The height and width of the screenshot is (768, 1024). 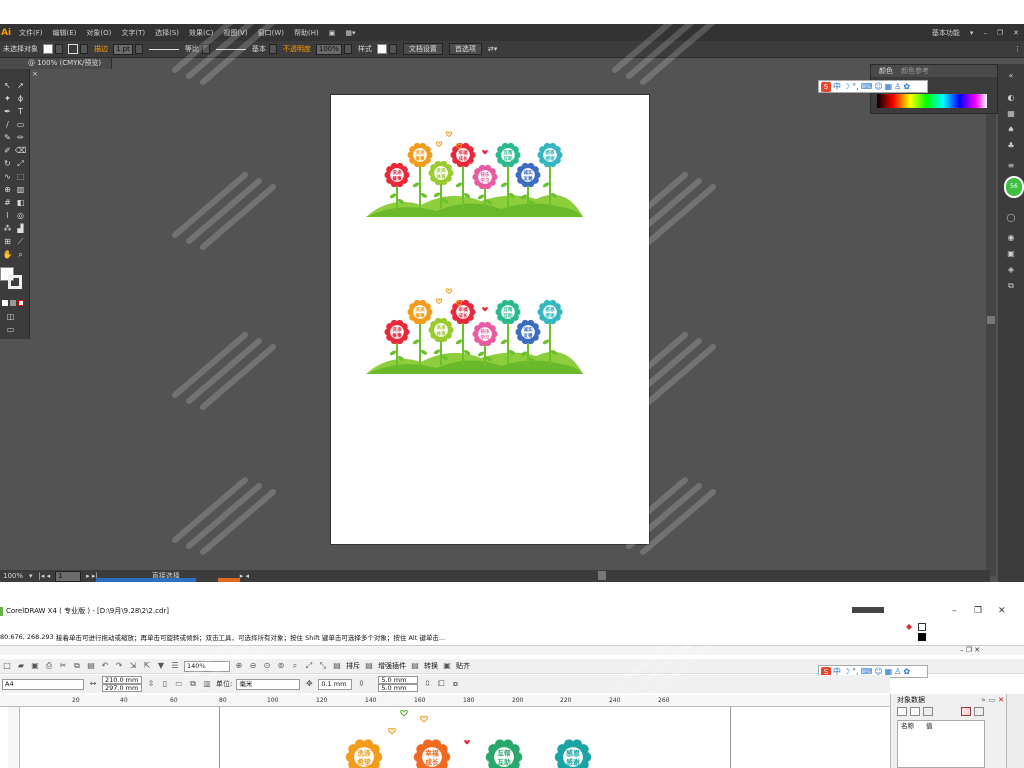 I want to click on opacity-dropdown, so click(x=347, y=49).